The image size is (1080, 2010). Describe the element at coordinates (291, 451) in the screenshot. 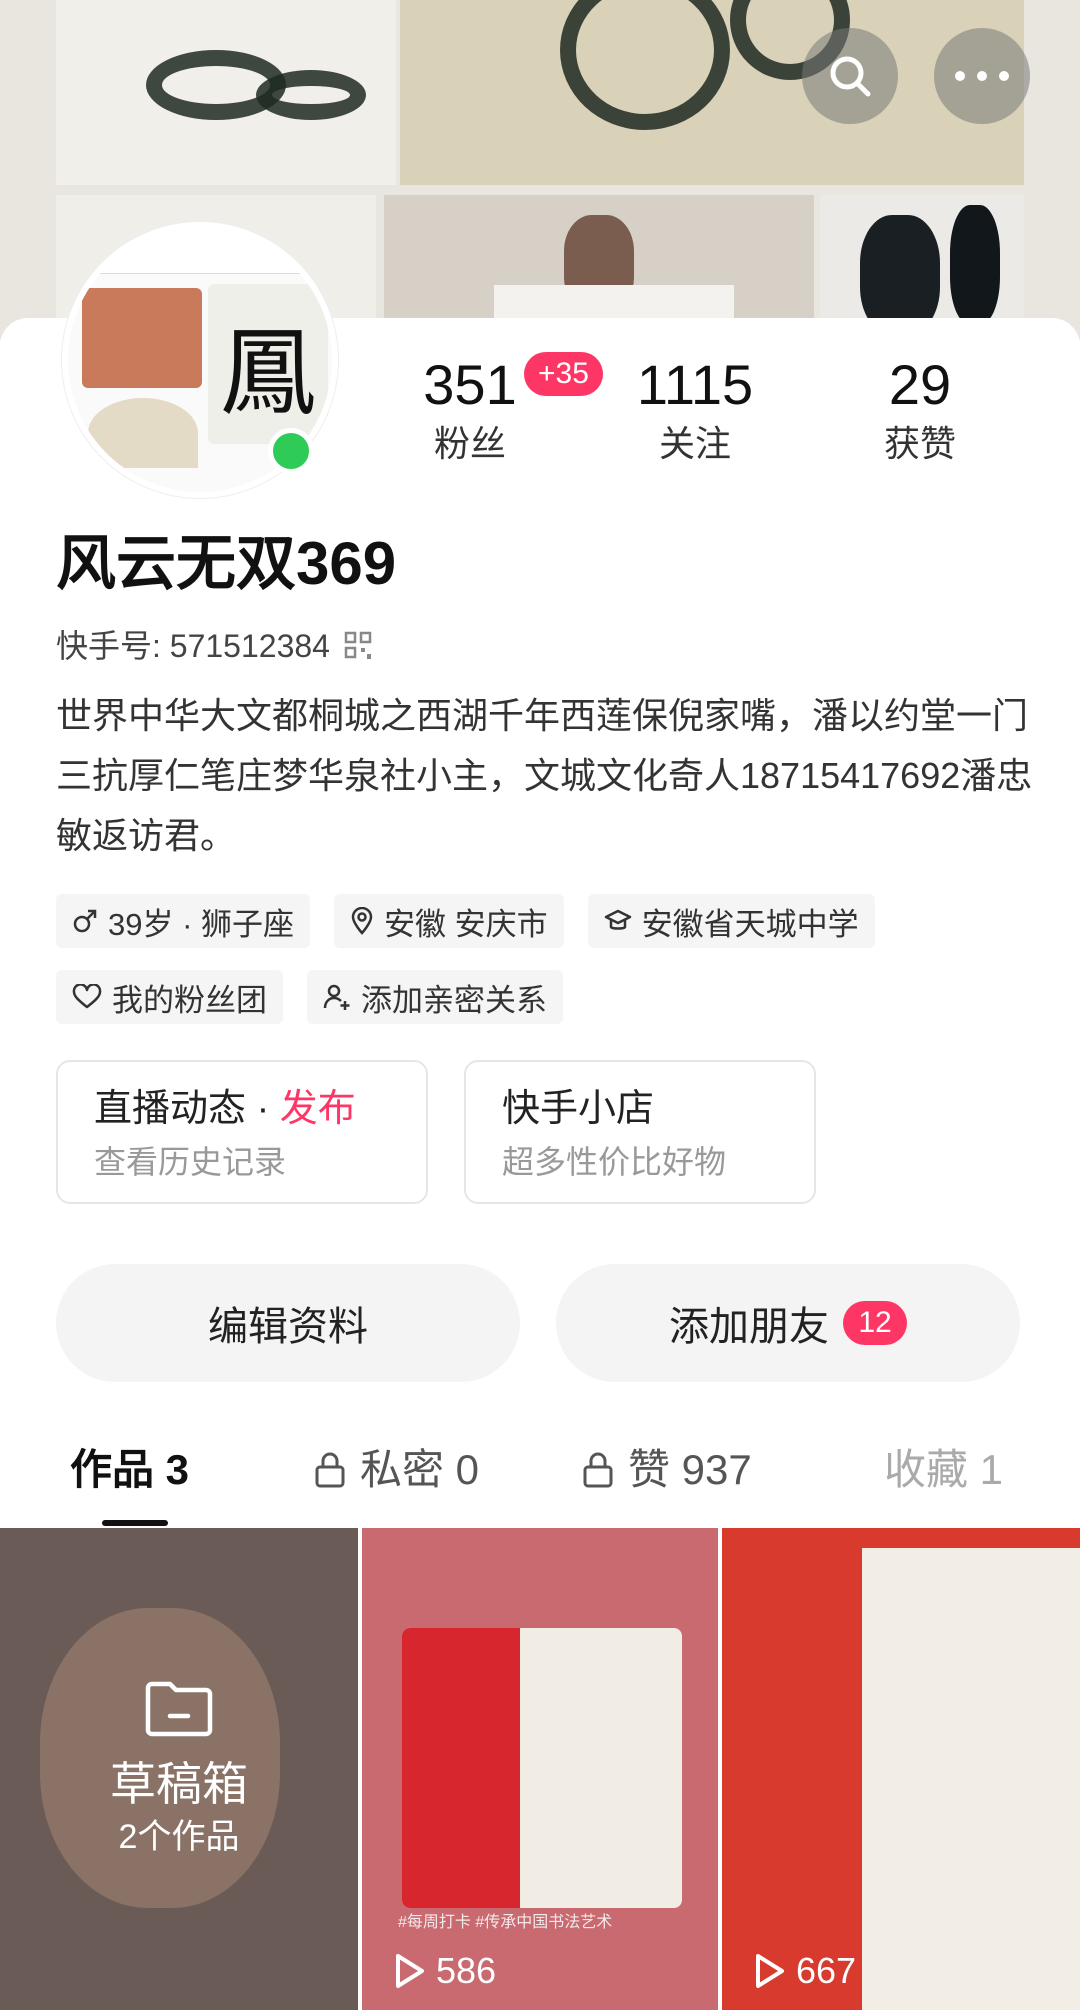

I see `online-status-dot` at that location.